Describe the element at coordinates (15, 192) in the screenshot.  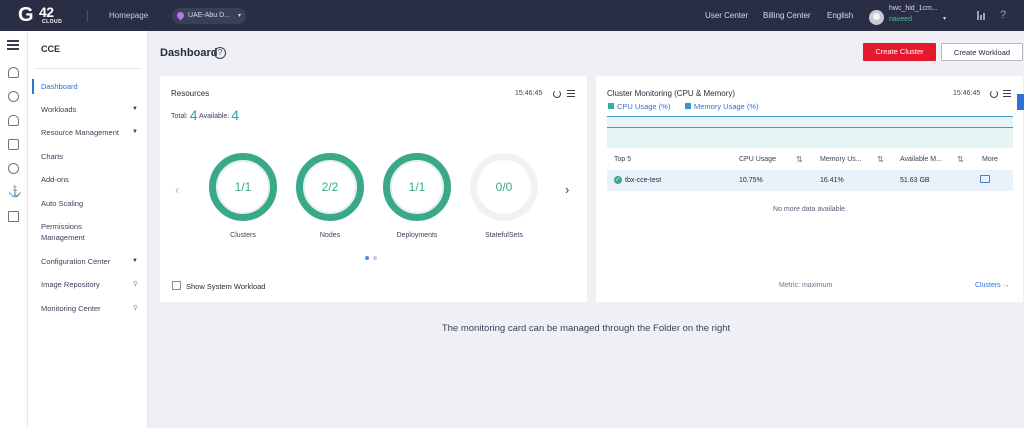
I see `anchor-icon: ⚓` at that location.